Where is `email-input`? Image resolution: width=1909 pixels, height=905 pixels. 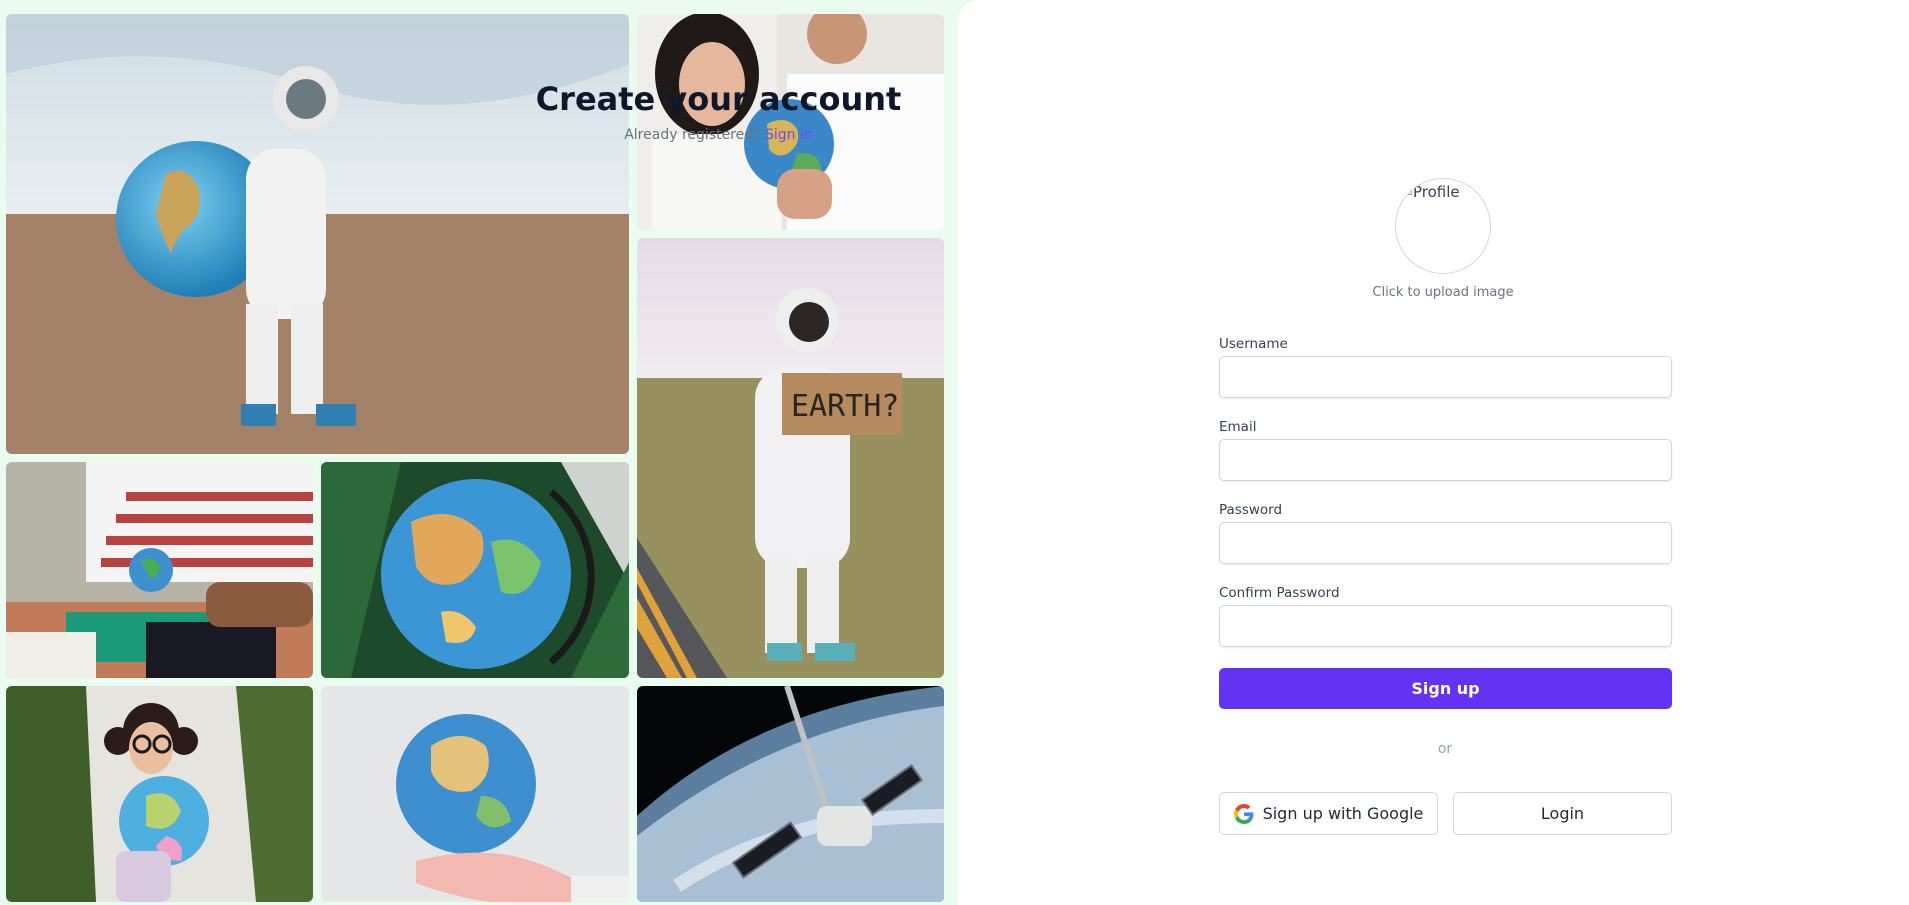 email-input is located at coordinates (1445, 460).